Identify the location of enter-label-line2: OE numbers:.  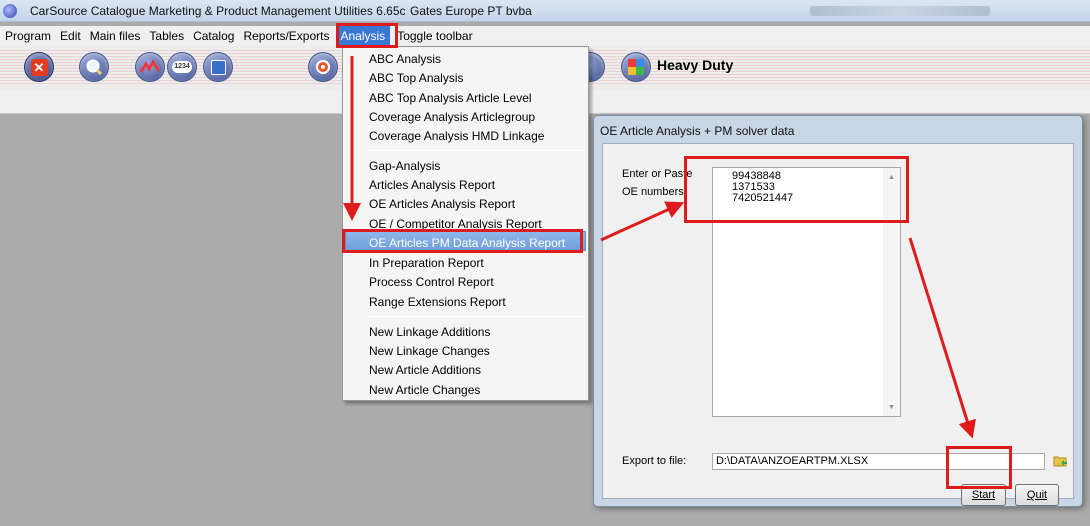
(654, 192).